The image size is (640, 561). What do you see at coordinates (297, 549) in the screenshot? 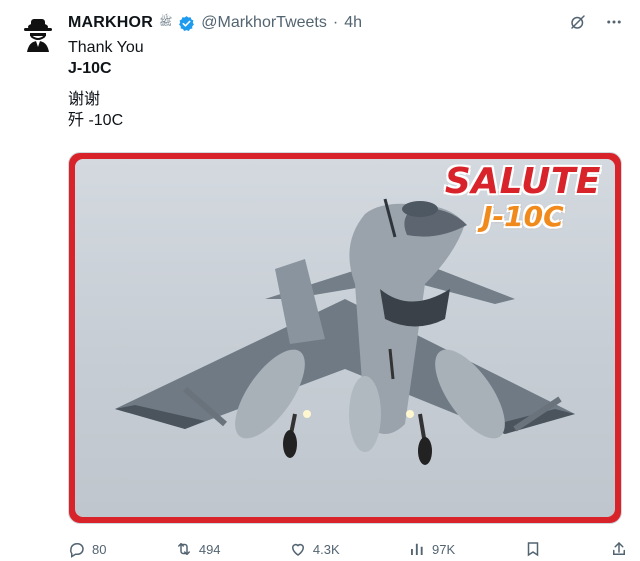
I see `like-icon` at bounding box center [297, 549].